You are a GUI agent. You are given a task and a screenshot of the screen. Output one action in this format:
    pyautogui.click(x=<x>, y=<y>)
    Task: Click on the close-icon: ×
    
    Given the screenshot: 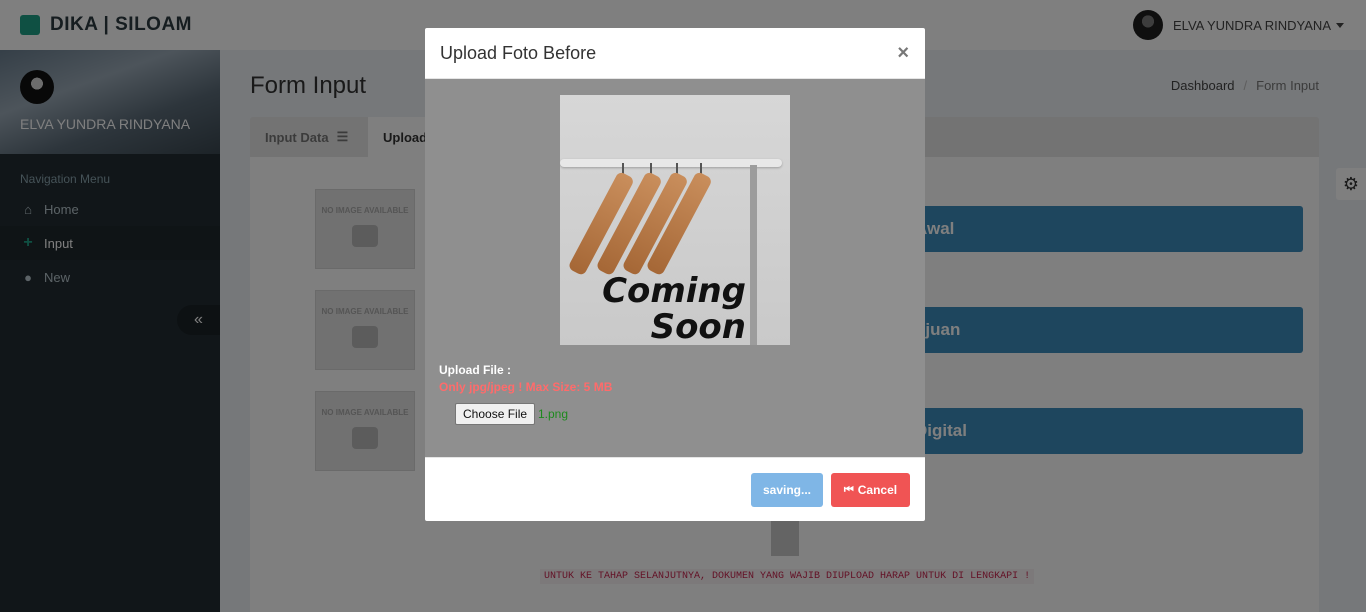 What is the action you would take?
    pyautogui.click(x=903, y=53)
    